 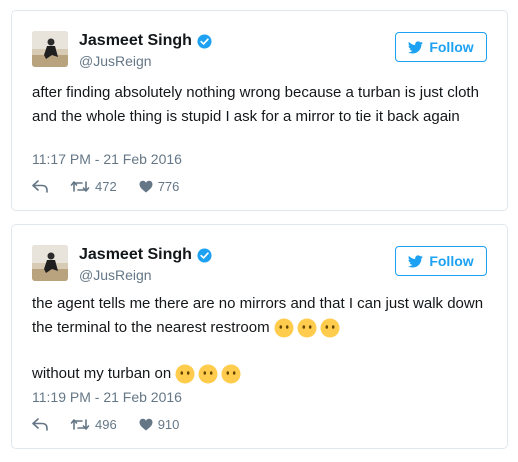 I want to click on tweet-actions: 496 910, so click(x=116, y=424).